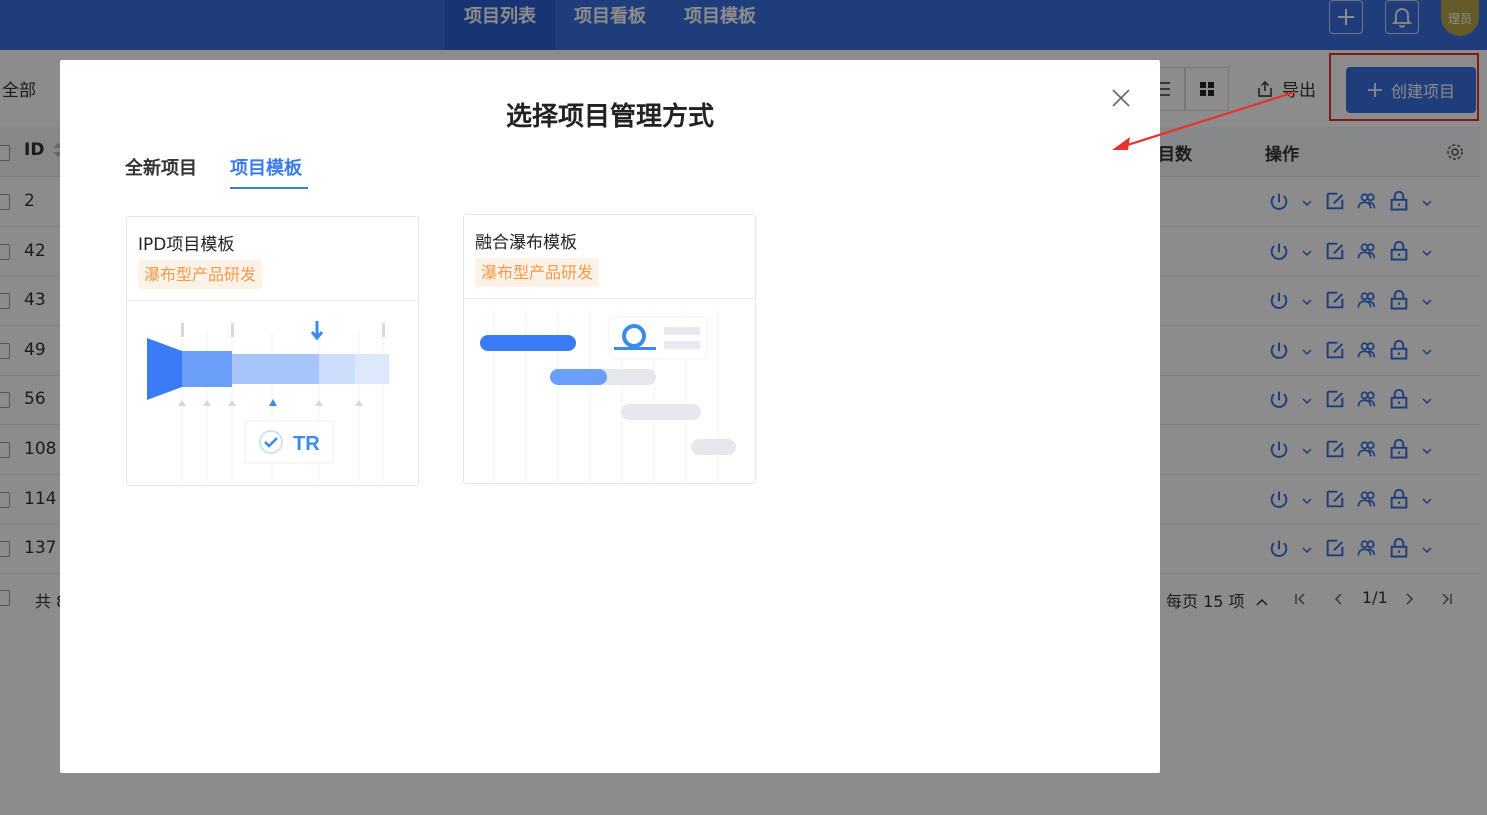  I want to click on tab-new-project: 全新项目, so click(161, 167).